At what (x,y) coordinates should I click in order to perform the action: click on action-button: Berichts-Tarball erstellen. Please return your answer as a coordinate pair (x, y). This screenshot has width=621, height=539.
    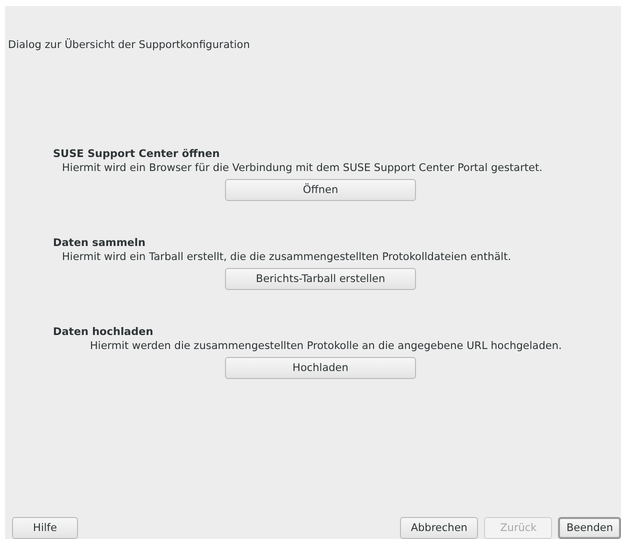
    Looking at the image, I should click on (320, 279).